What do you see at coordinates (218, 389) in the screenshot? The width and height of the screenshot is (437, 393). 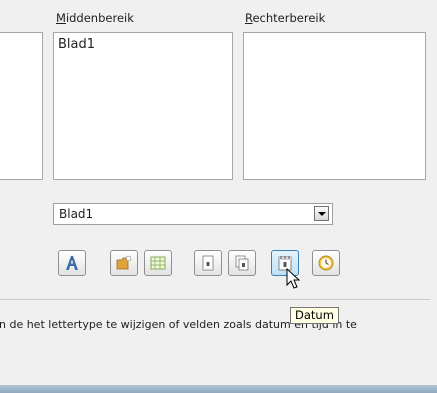 I see `window-bottom-border` at bounding box center [218, 389].